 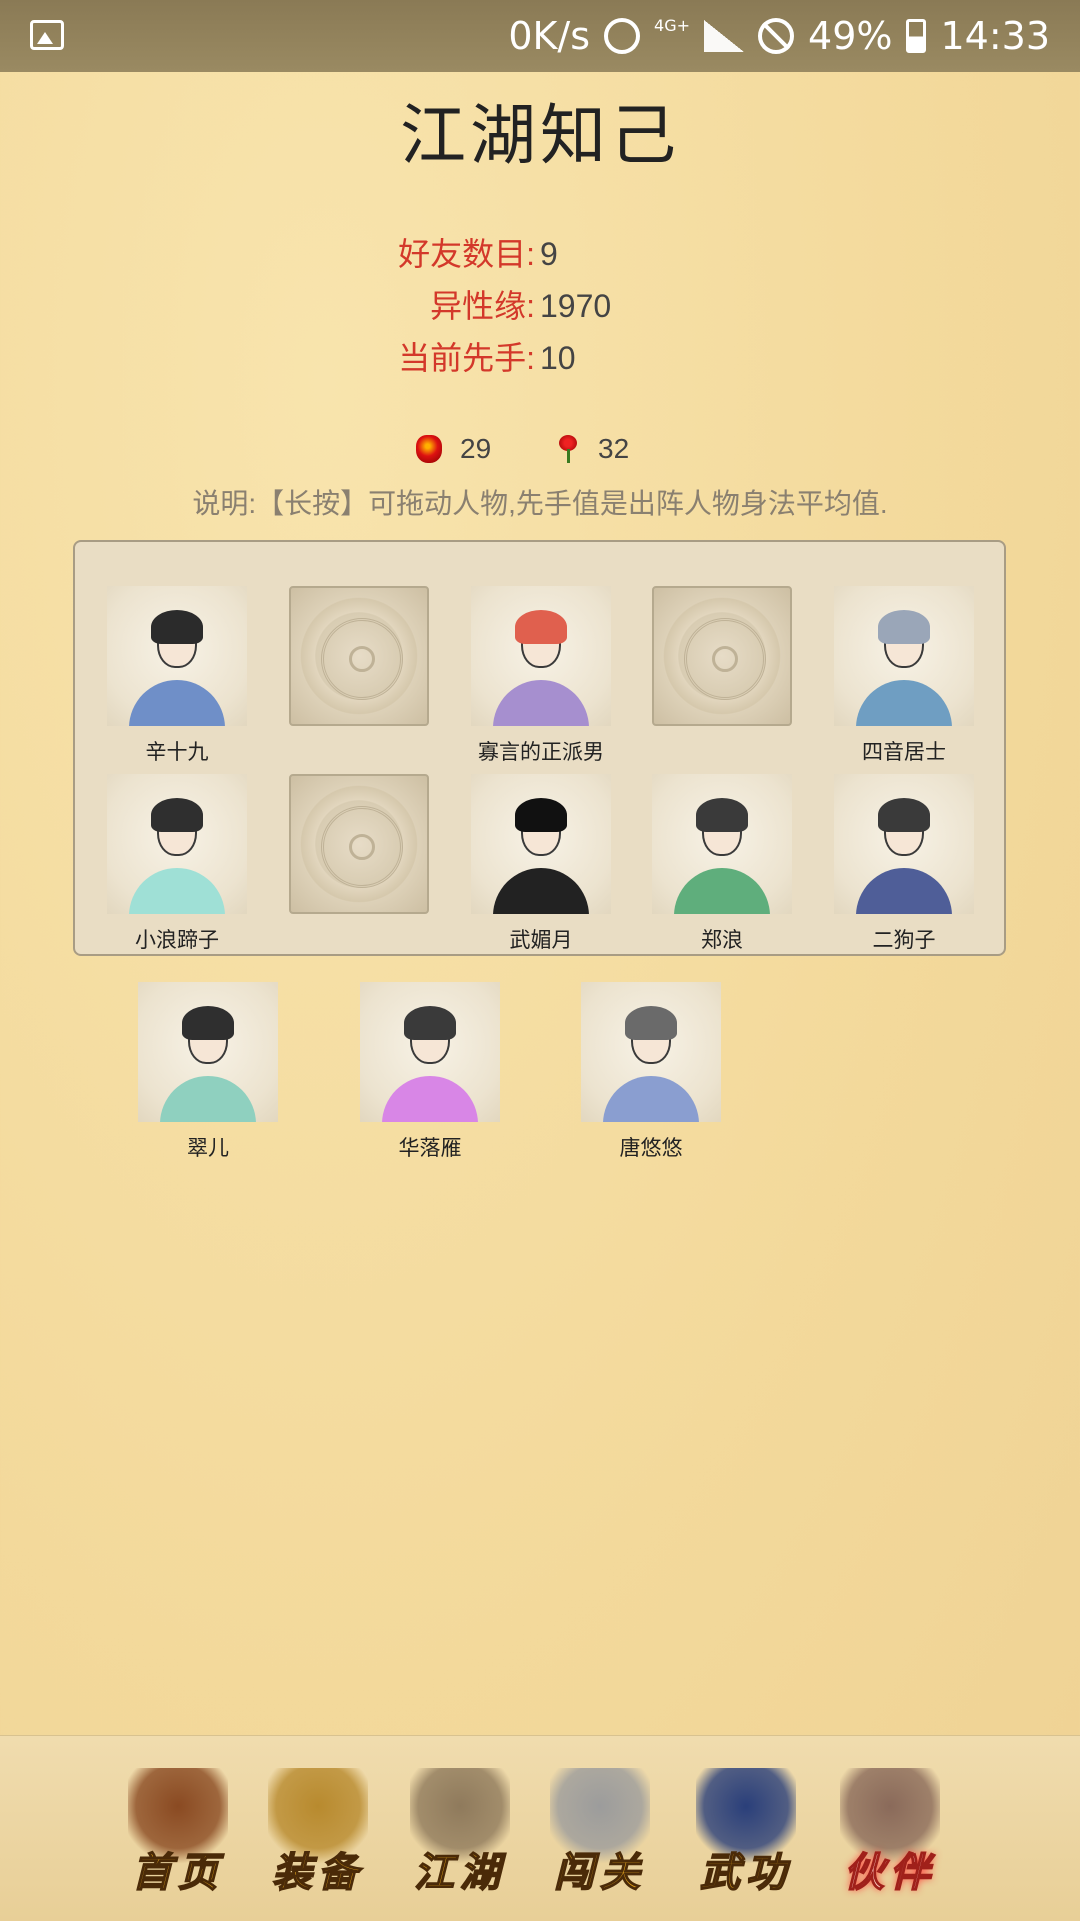 I want to click on formation-character: 四音居士, so click(x=904, y=676).